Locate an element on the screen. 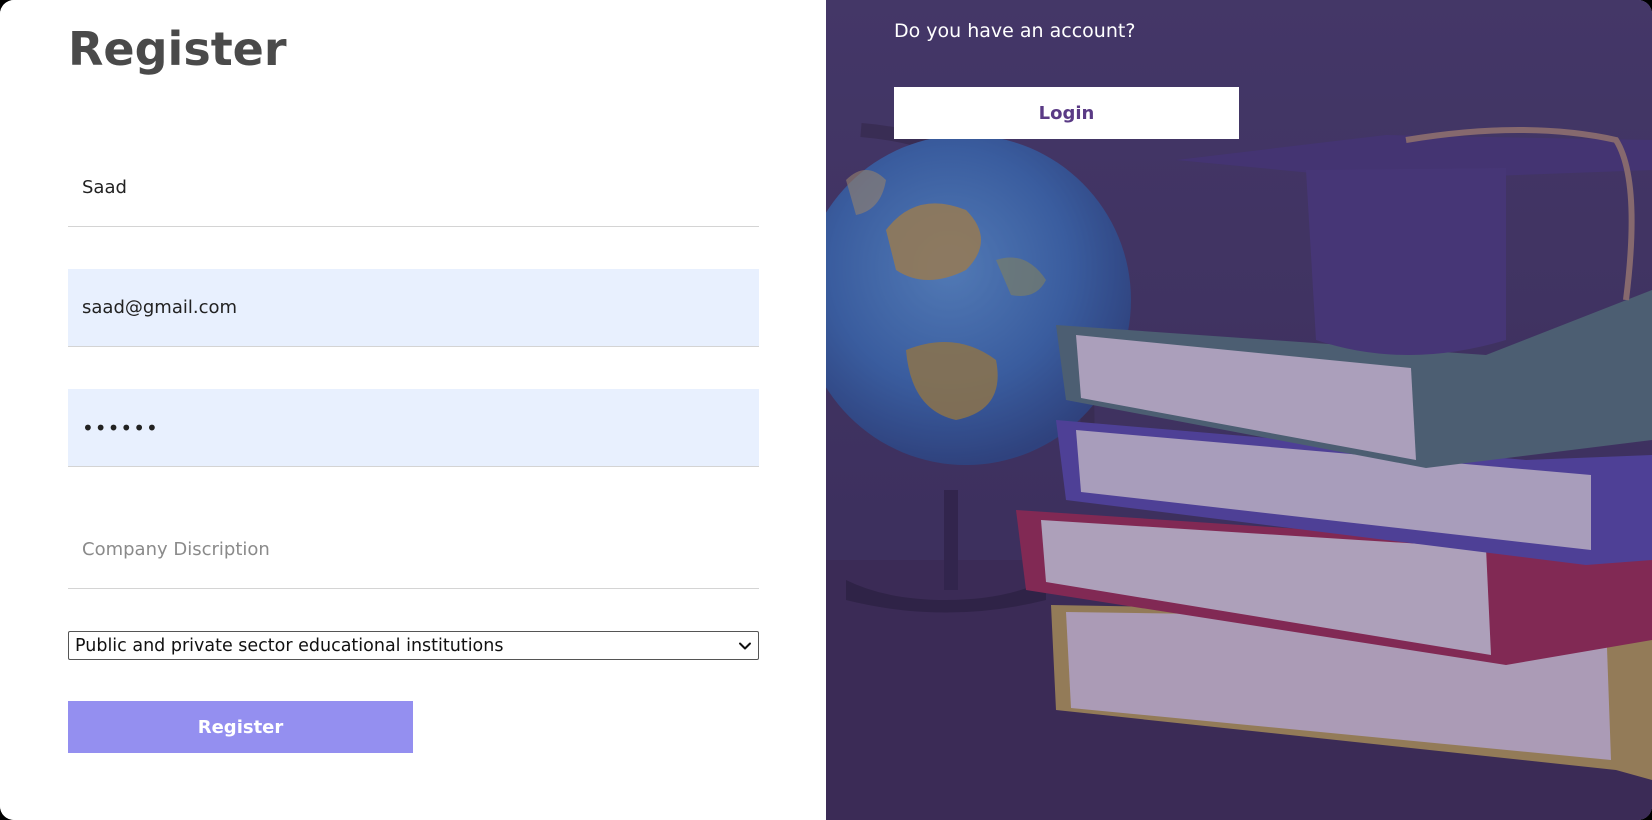  password-field is located at coordinates (413, 428).